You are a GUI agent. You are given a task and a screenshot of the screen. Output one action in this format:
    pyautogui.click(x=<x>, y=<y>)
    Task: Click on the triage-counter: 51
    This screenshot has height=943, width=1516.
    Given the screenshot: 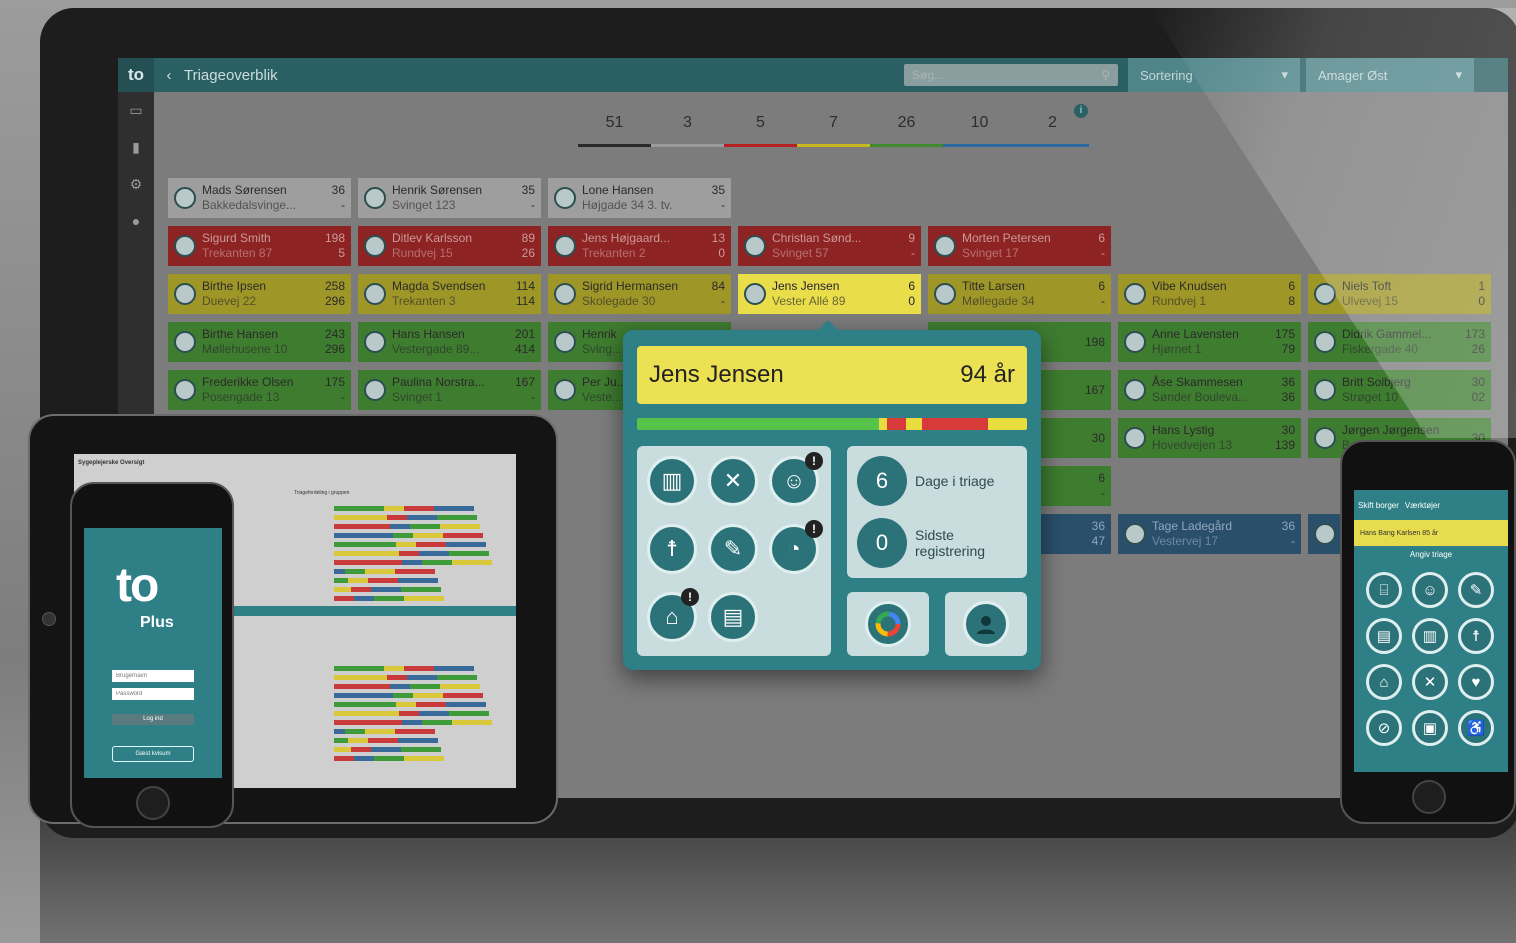 What is the action you would take?
    pyautogui.click(x=614, y=134)
    